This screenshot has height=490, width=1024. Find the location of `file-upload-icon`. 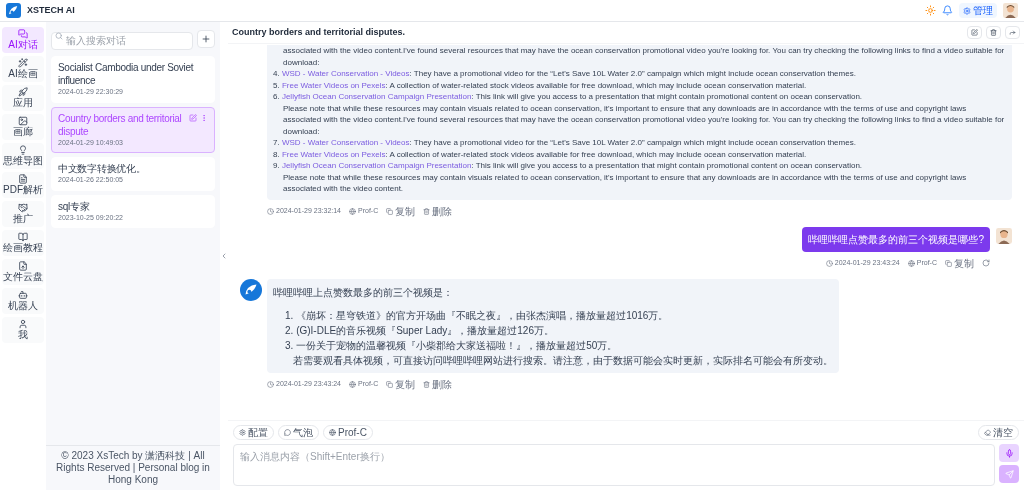

file-upload-icon is located at coordinates (23, 266).